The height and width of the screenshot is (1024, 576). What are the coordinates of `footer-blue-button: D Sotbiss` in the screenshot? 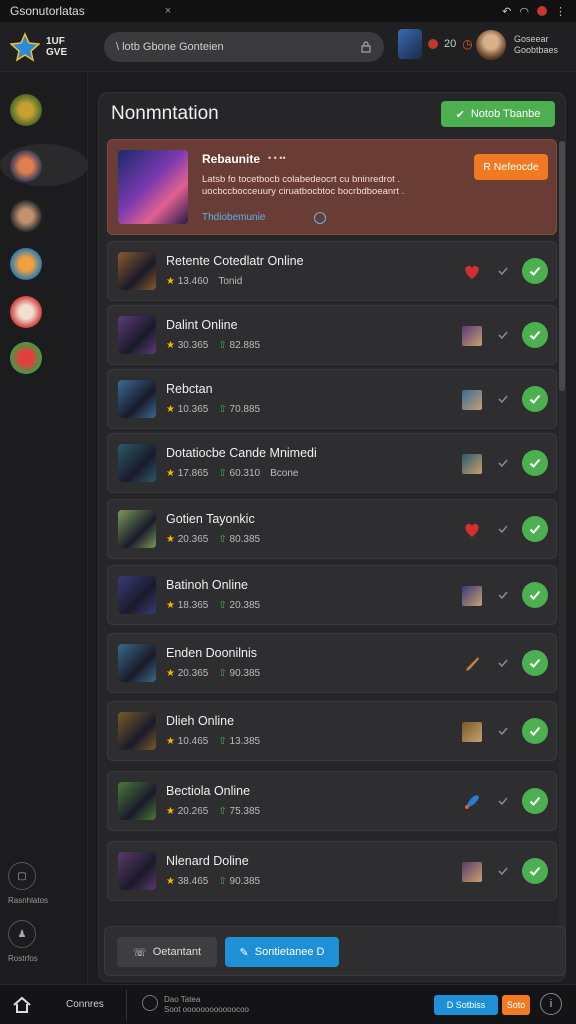 It's located at (466, 1005).